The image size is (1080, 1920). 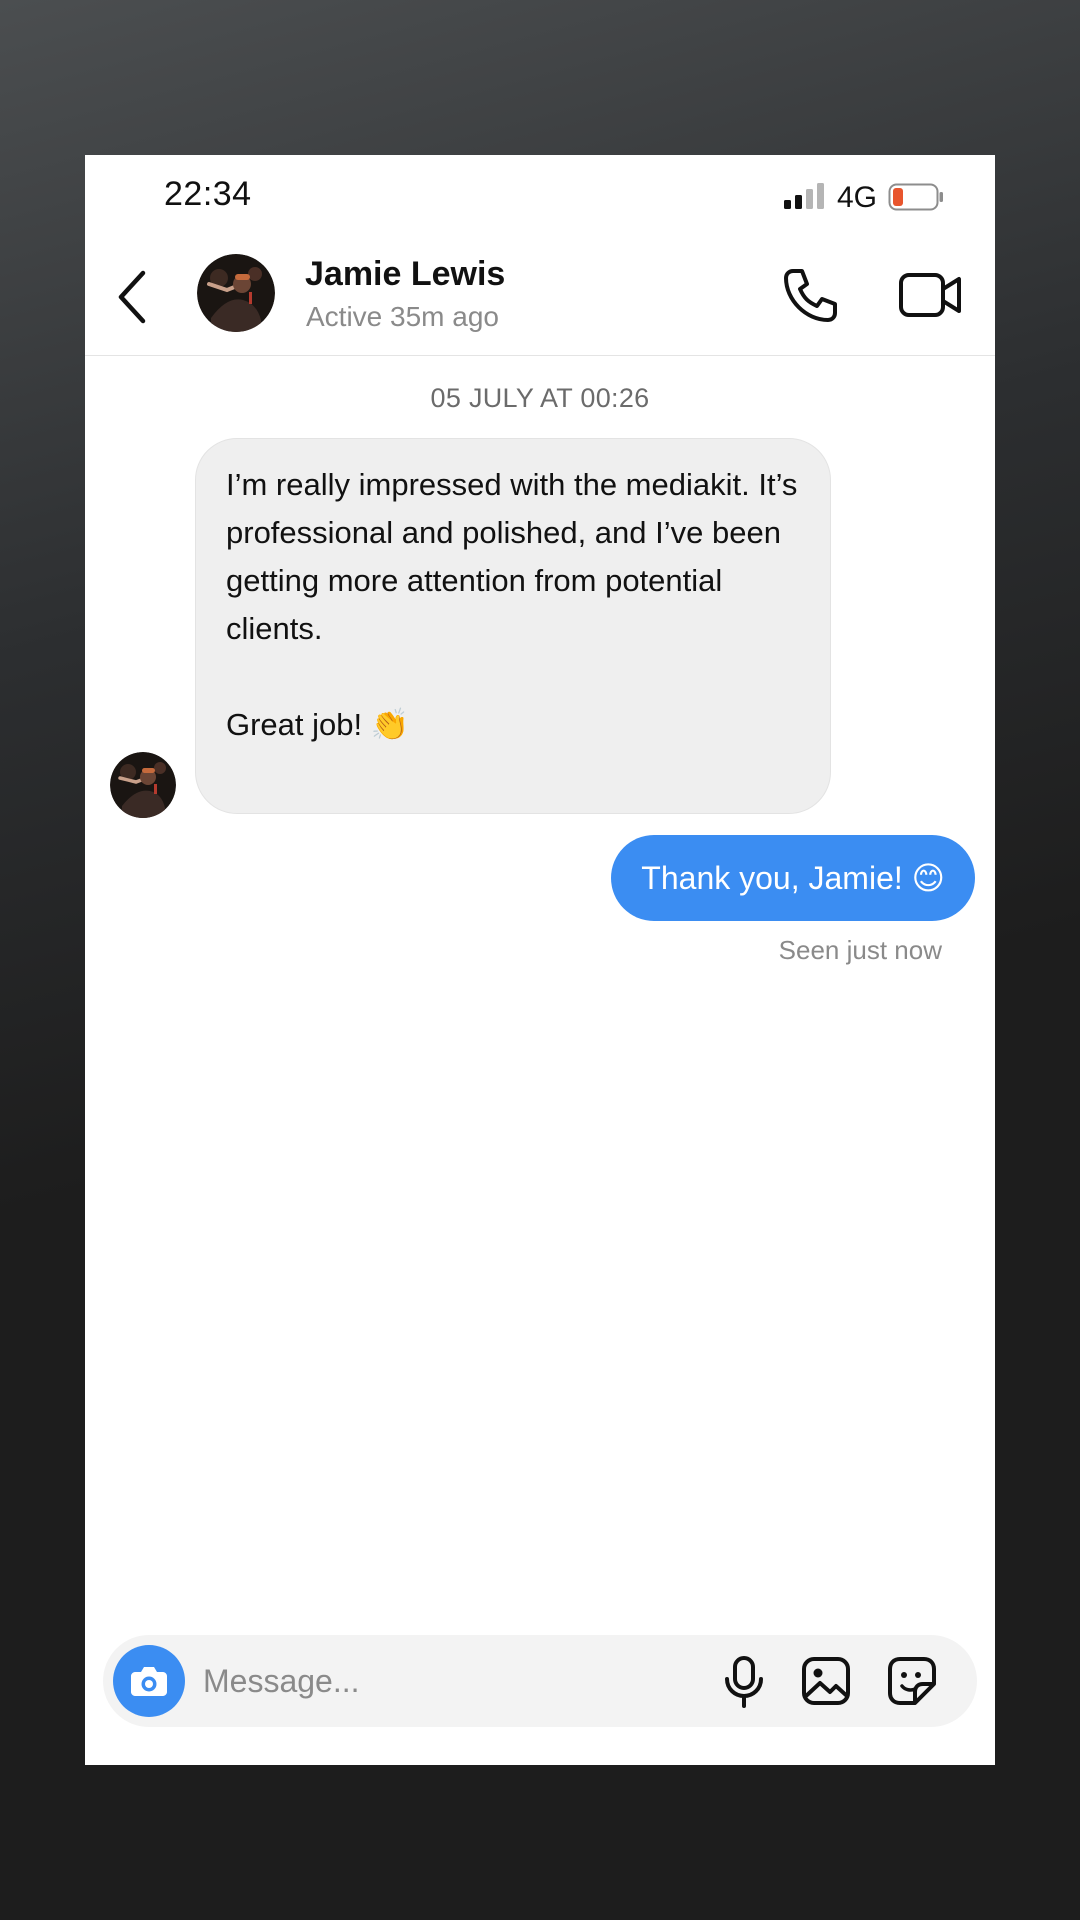 What do you see at coordinates (318, 724) in the screenshot?
I see `incoming-message-sign-off: Great job! 👏` at bounding box center [318, 724].